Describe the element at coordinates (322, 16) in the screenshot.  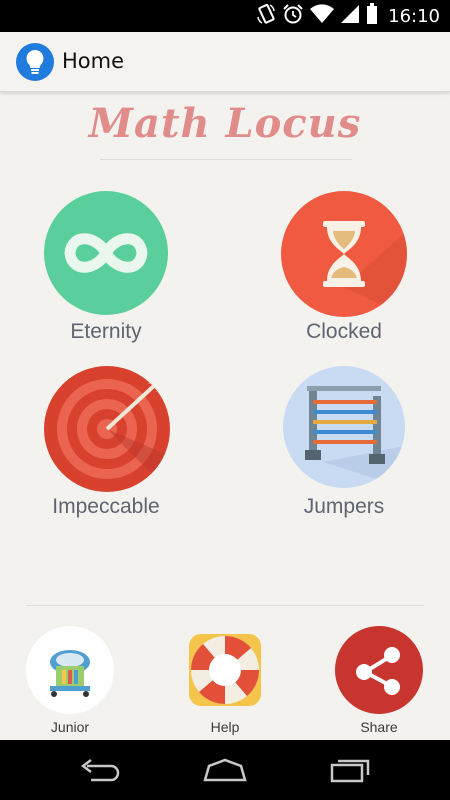
I see `wifi-icon` at that location.